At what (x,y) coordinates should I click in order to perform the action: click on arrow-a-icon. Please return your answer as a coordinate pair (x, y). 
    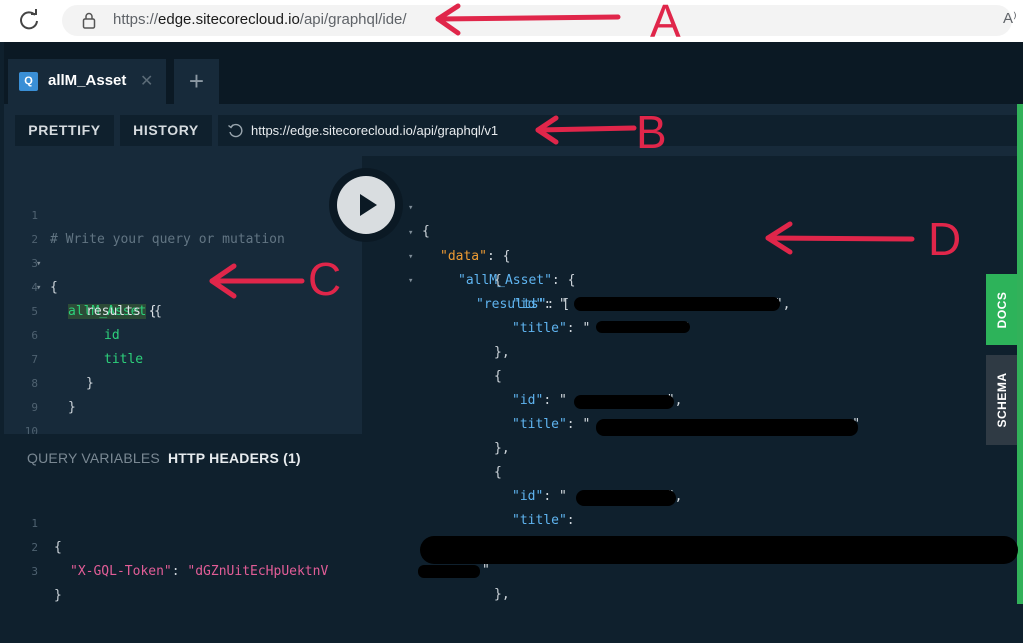
    Looking at the image, I should click on (528, 18).